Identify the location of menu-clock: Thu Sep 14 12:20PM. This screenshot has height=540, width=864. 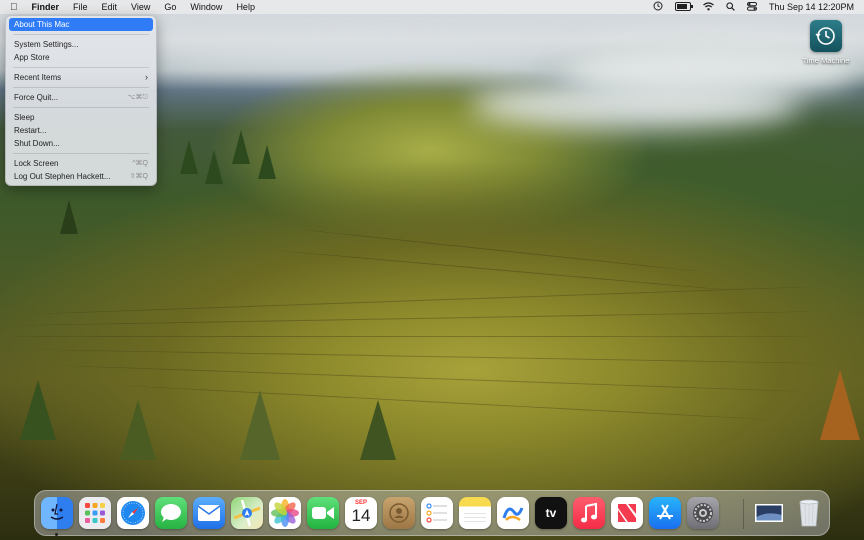
(811, 7).